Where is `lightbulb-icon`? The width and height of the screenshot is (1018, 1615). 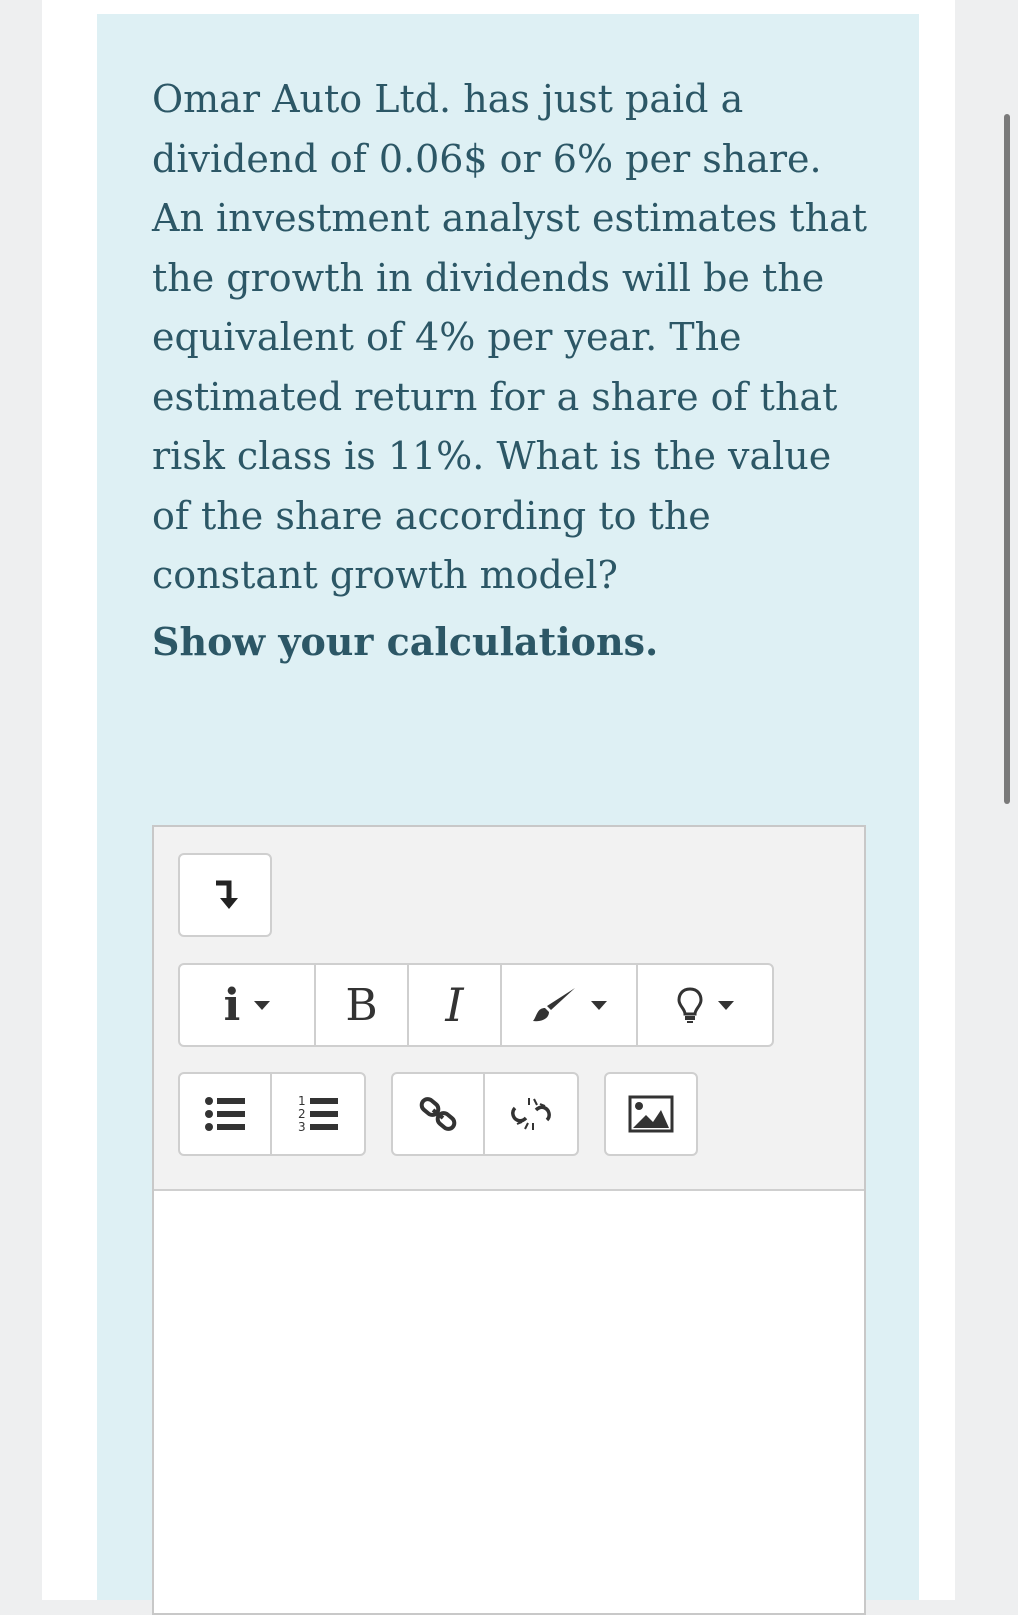
lightbulb-icon is located at coordinates (690, 1005).